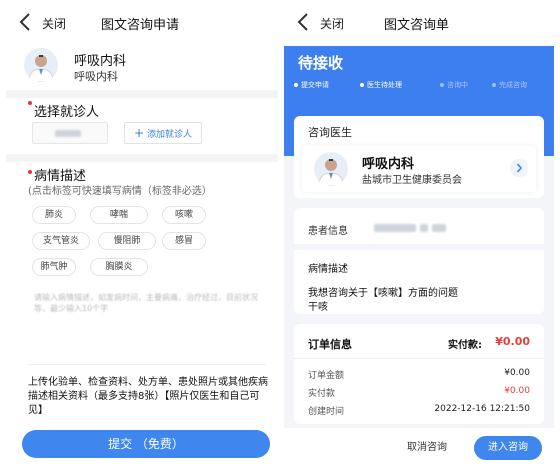 The height and width of the screenshot is (474, 560). What do you see at coordinates (61, 241) in the screenshot?
I see `tag-bronchitis: 支气管炎` at bounding box center [61, 241].